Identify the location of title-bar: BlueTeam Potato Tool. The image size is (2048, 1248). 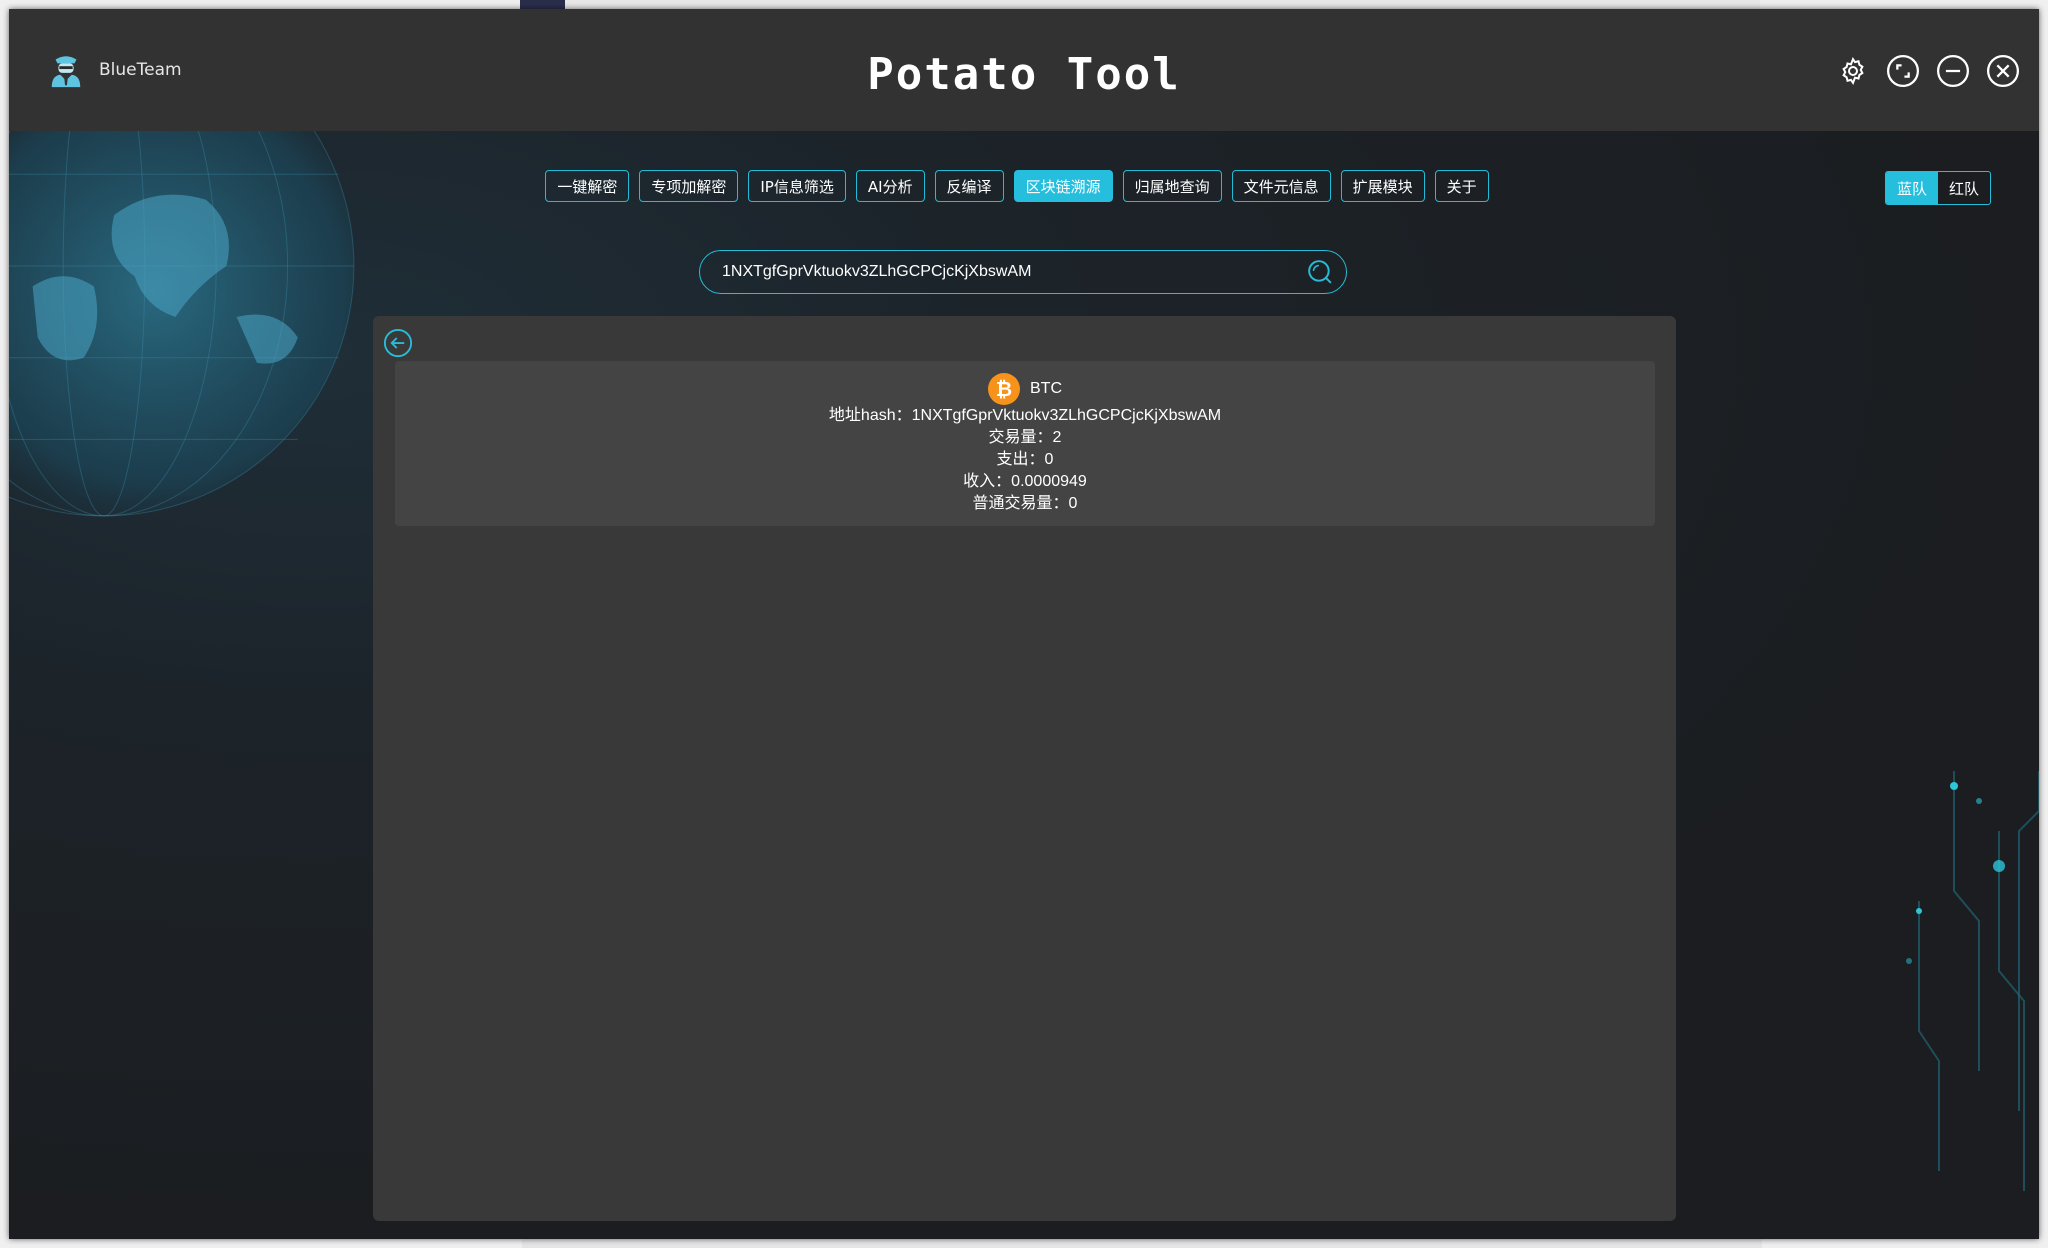
(1024, 70).